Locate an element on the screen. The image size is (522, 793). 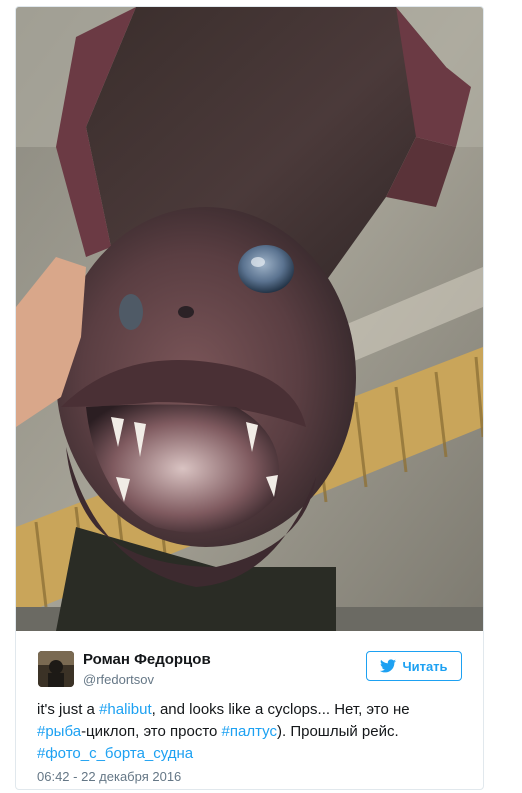
follow-button-label: Читать is located at coordinates (425, 666).